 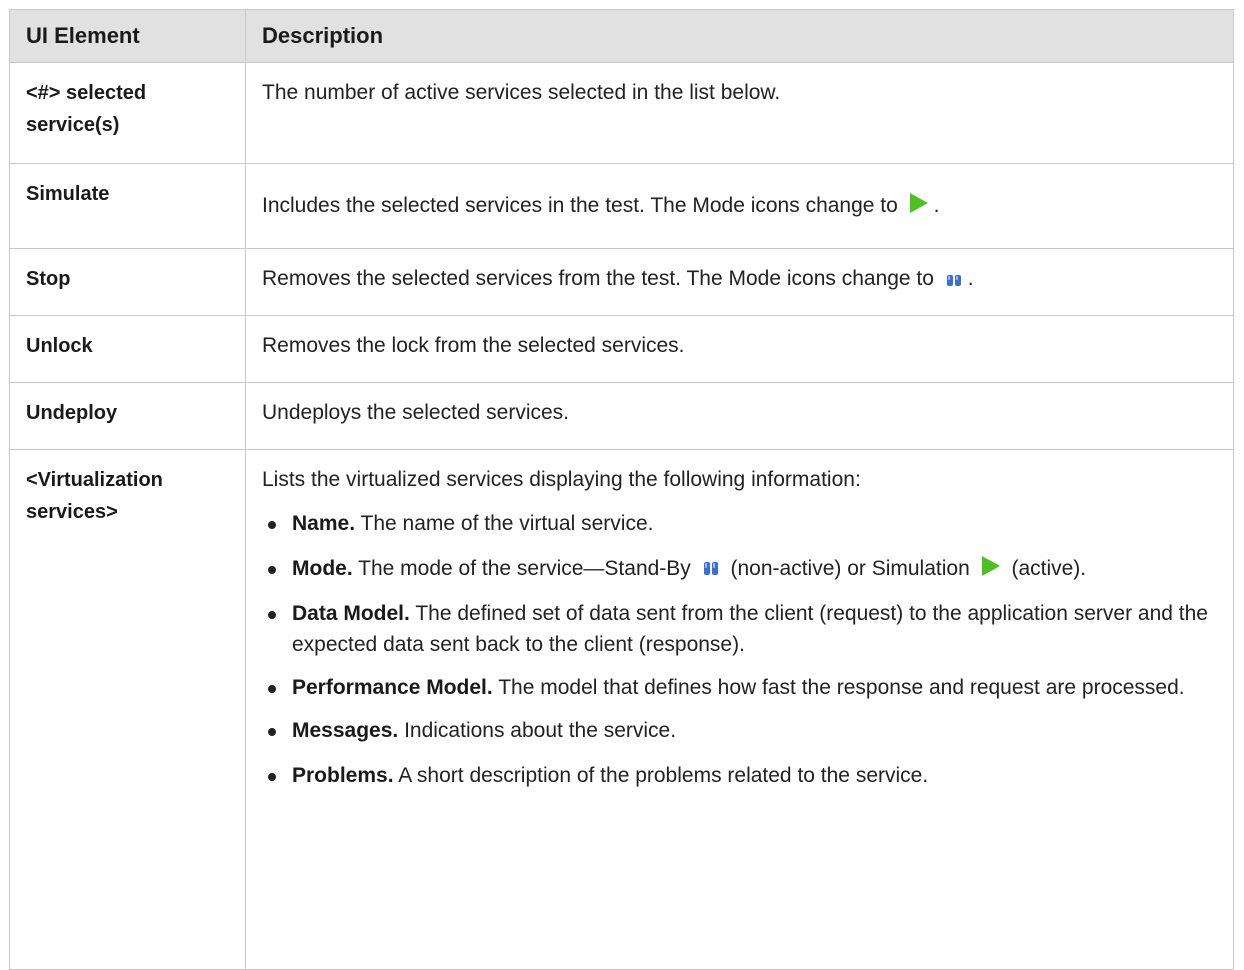 What do you see at coordinates (343, 775) in the screenshot?
I see `list-item-term: Problems.` at bounding box center [343, 775].